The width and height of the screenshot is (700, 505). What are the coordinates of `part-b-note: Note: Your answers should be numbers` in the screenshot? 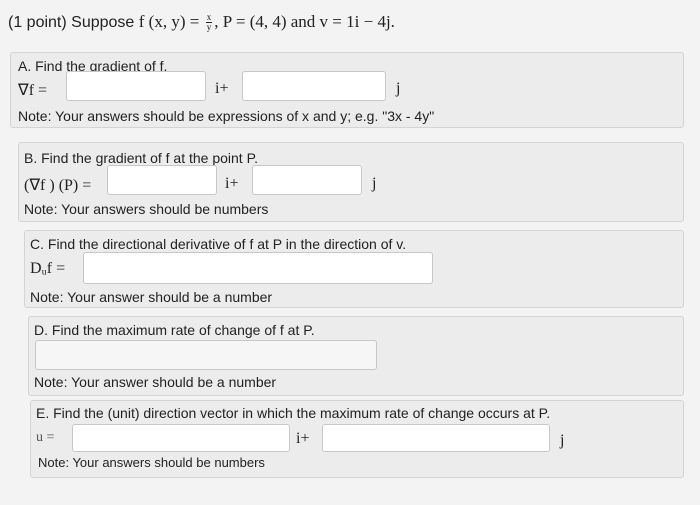 It's located at (146, 209).